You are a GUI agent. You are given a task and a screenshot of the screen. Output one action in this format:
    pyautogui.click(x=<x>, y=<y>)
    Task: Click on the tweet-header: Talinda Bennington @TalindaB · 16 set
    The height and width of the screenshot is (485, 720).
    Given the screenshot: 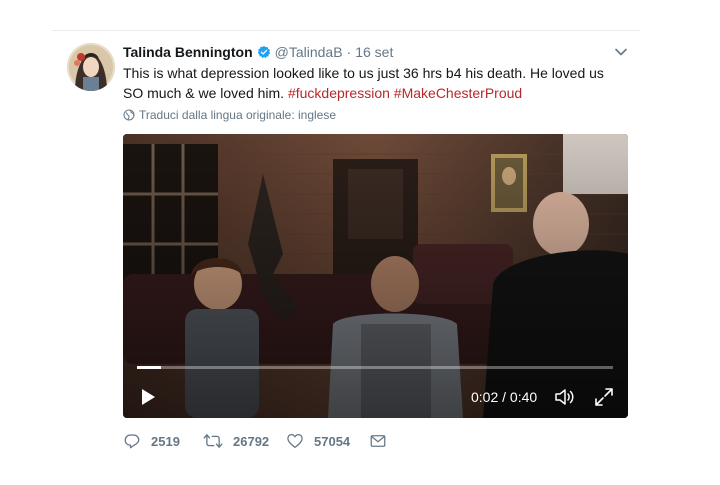 What is the action you would take?
    pyautogui.click(x=258, y=52)
    